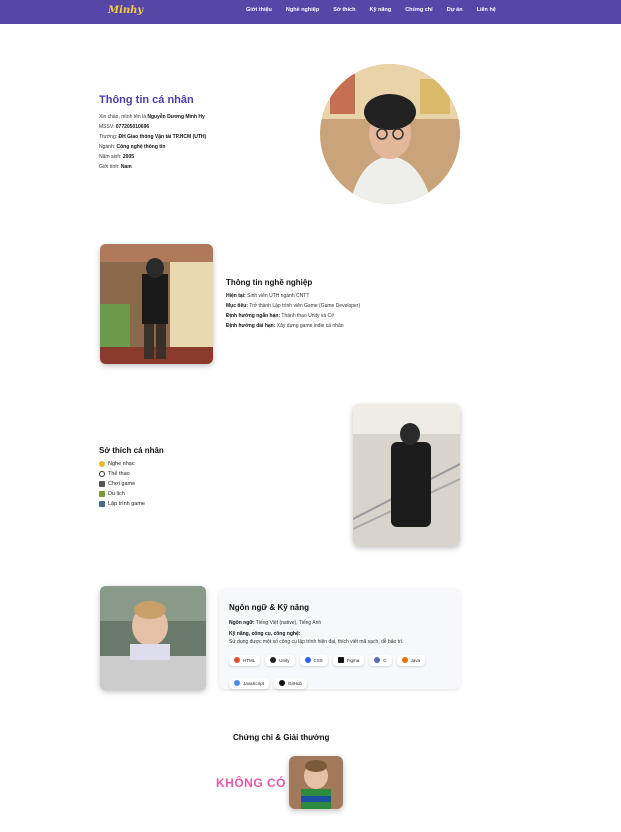 The image size is (621, 832). Describe the element at coordinates (249, 683) in the screenshot. I see `skill-chip-javascript: JavaScript` at that location.